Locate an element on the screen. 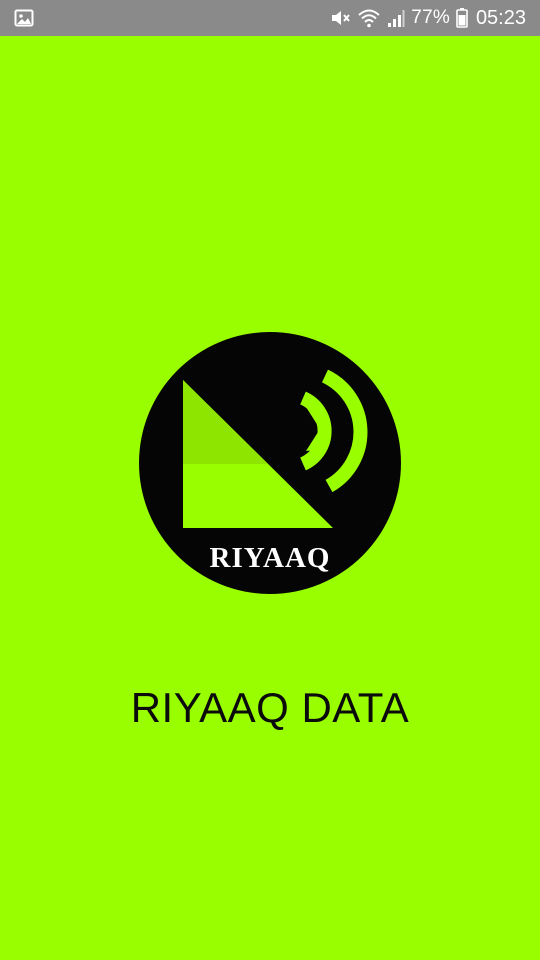 This screenshot has width=540, height=960. clock: 05:23 is located at coordinates (500, 17).